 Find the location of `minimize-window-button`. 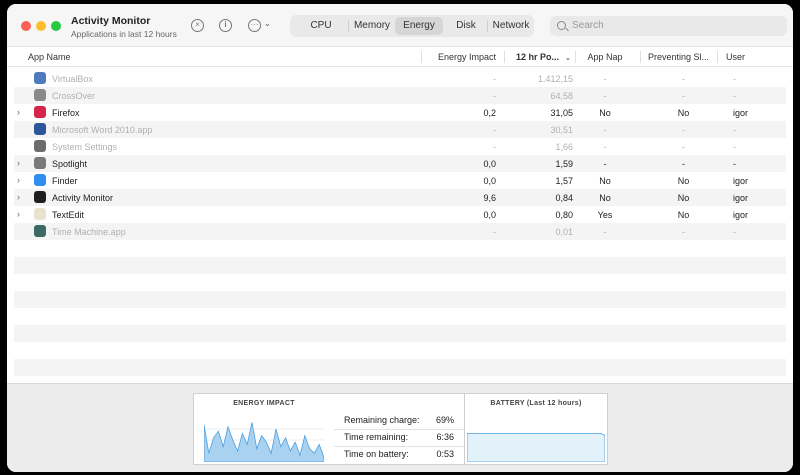

minimize-window-button is located at coordinates (41, 26).